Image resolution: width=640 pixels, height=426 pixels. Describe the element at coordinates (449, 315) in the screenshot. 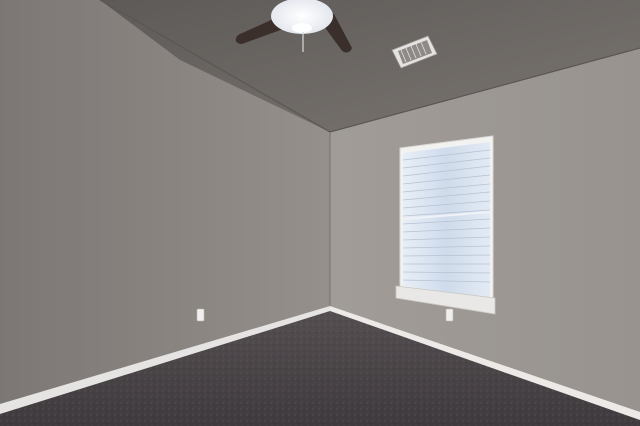

I see `outlet-right` at that location.